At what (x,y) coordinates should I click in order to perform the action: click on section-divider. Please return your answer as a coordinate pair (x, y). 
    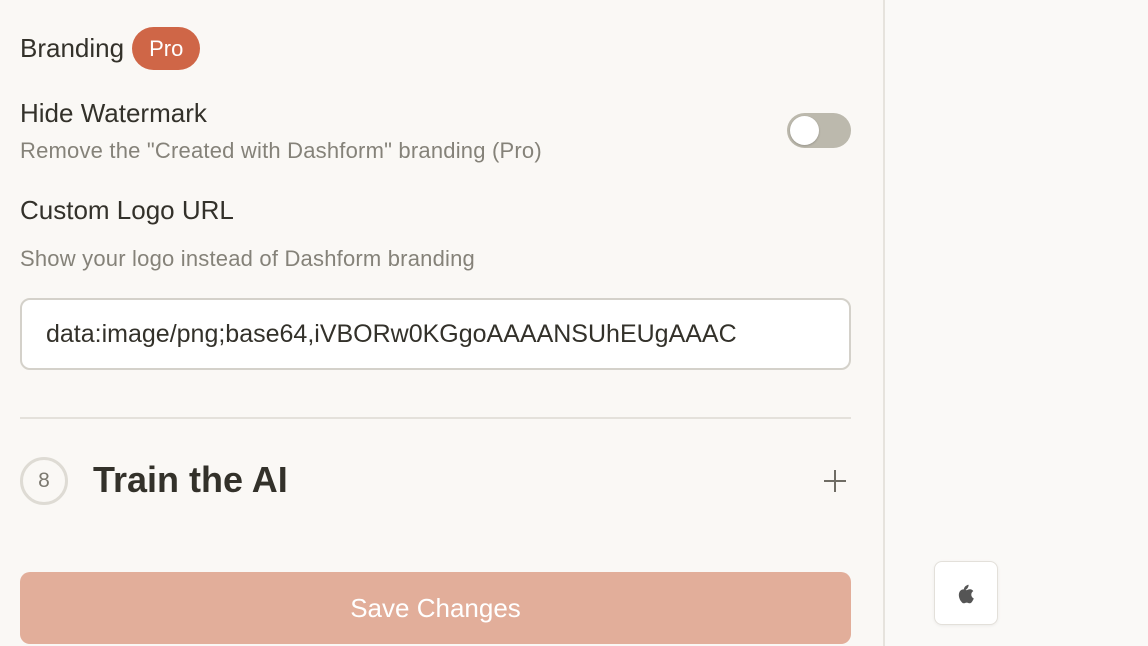
    Looking at the image, I should click on (435, 418).